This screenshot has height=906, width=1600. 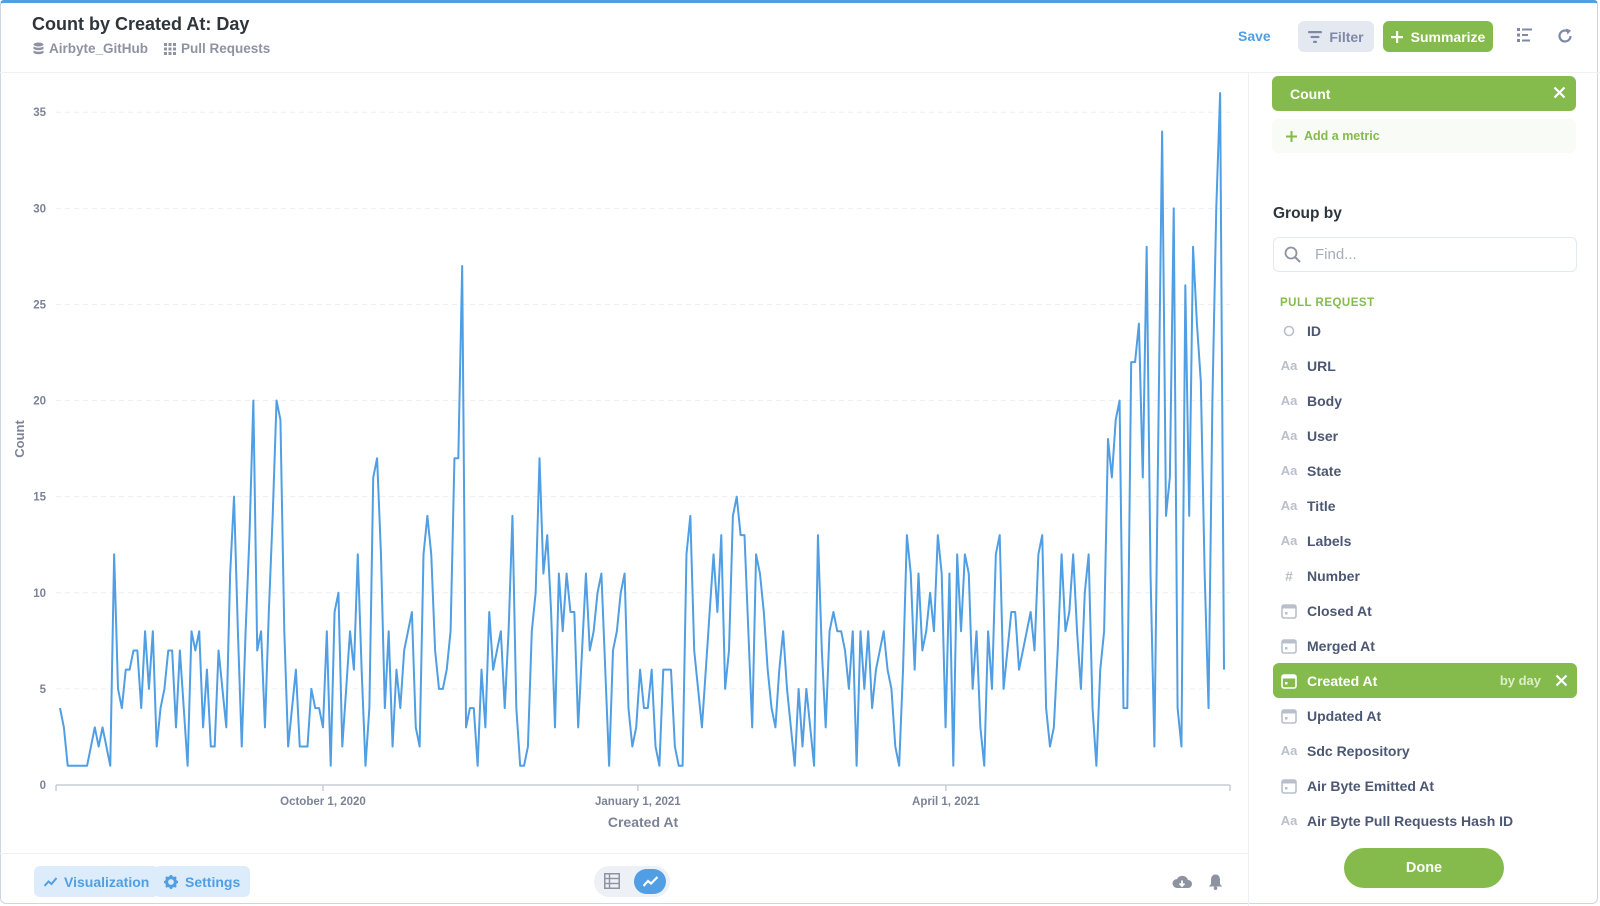 I want to click on database-name: Airbyte_GitHub, so click(x=99, y=48).